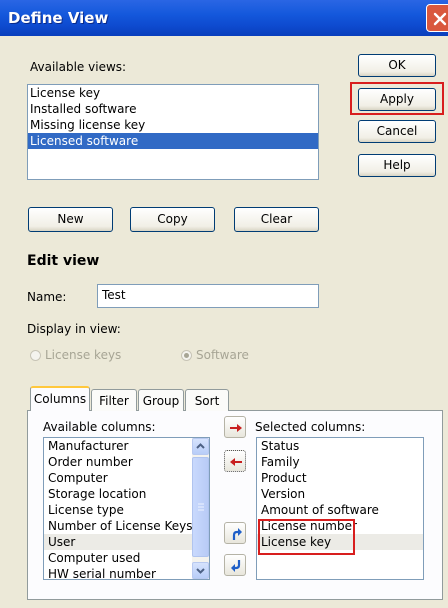 Image resolution: width=448 pixels, height=608 pixels. What do you see at coordinates (310, 427) in the screenshot?
I see `selected-columns-label: Selected columns:` at bounding box center [310, 427].